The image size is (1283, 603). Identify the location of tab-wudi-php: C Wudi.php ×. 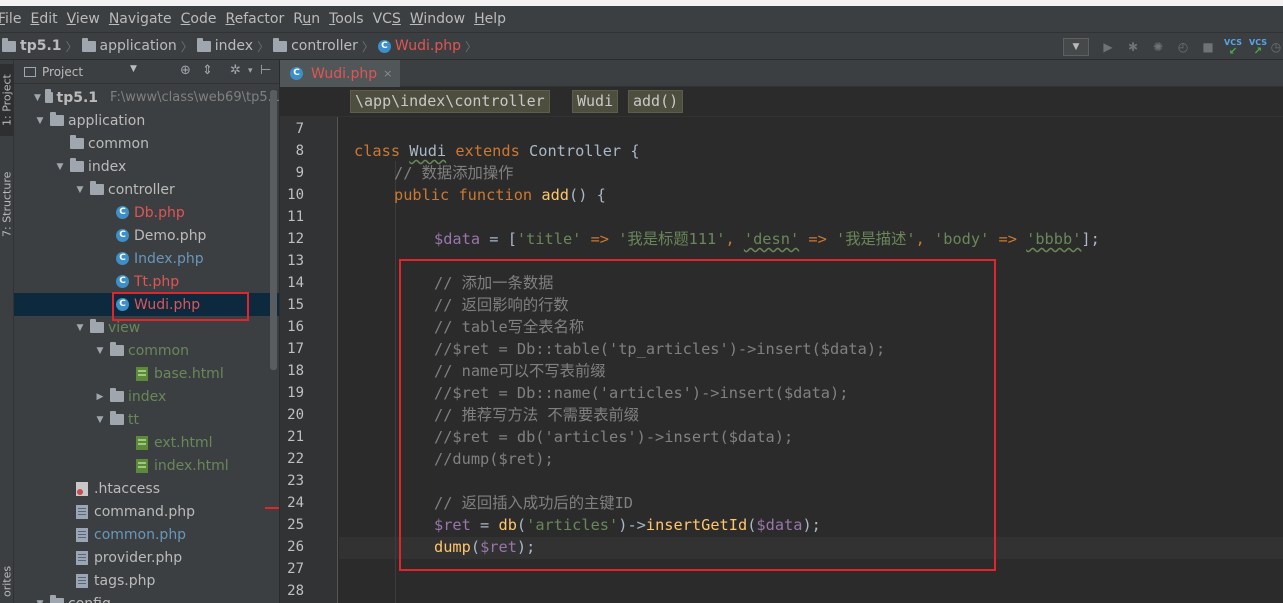
(340, 73).